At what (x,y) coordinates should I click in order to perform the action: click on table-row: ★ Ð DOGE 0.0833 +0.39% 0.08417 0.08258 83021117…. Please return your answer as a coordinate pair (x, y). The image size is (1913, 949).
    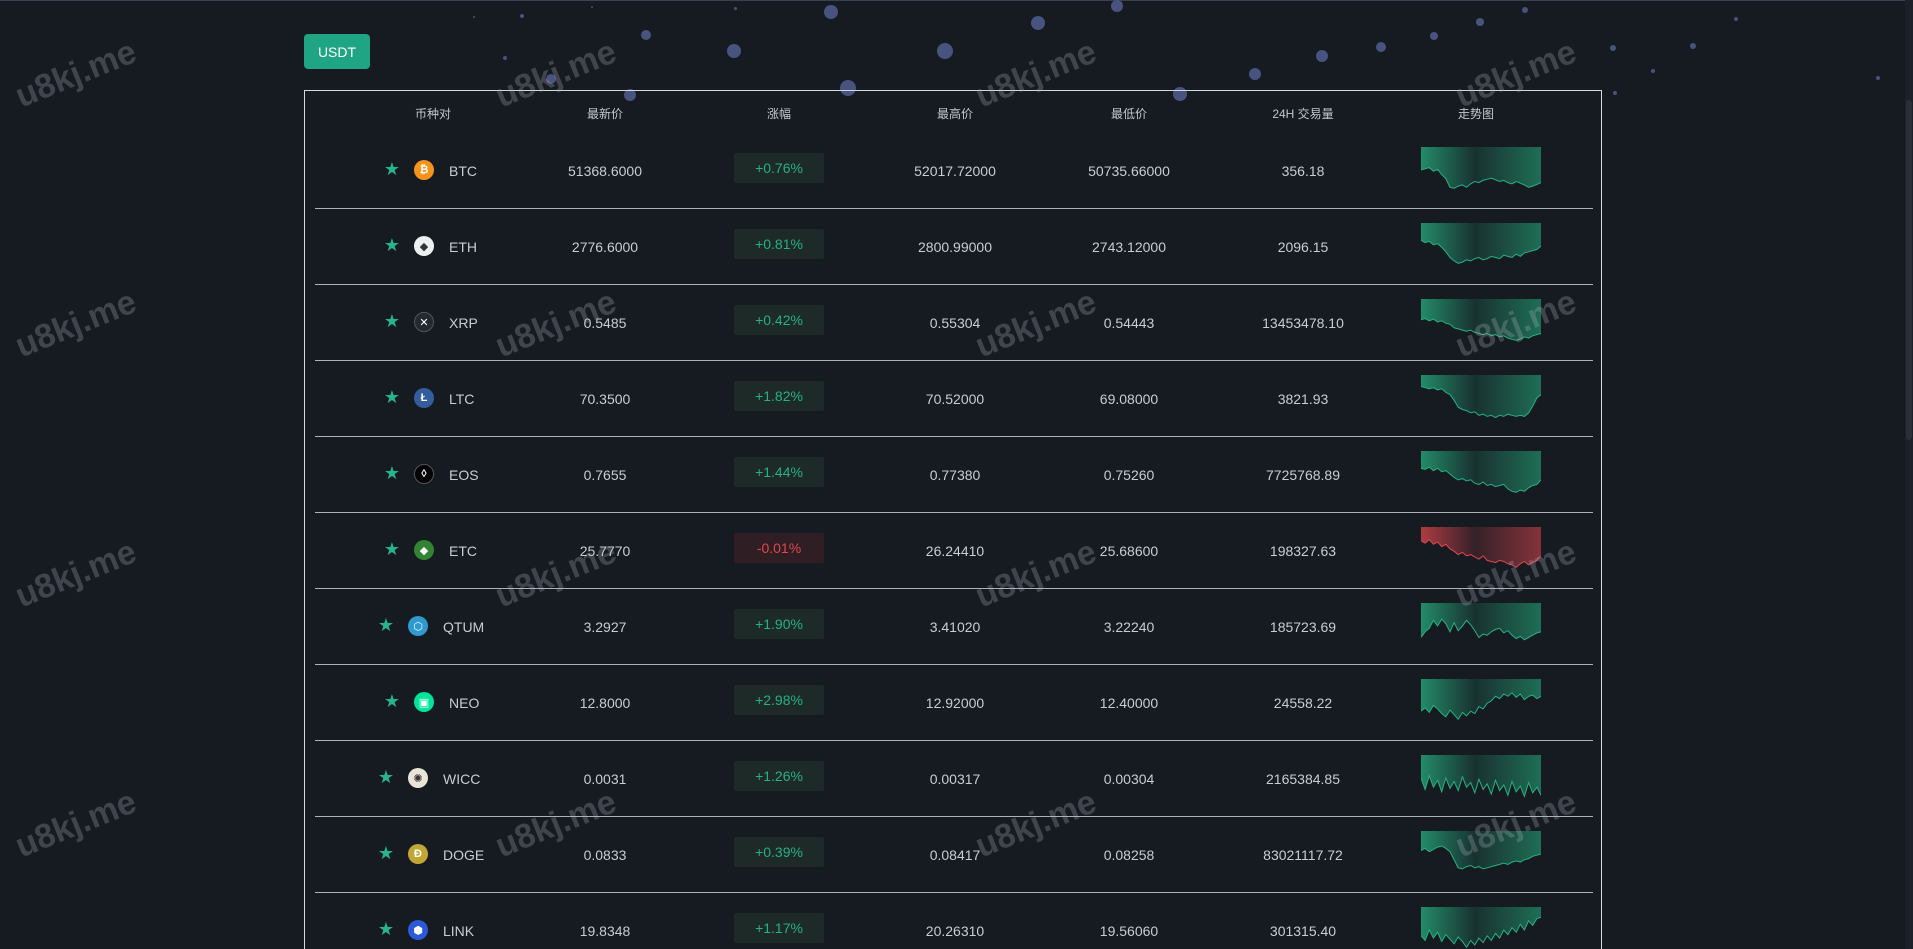
    Looking at the image, I should click on (954, 855).